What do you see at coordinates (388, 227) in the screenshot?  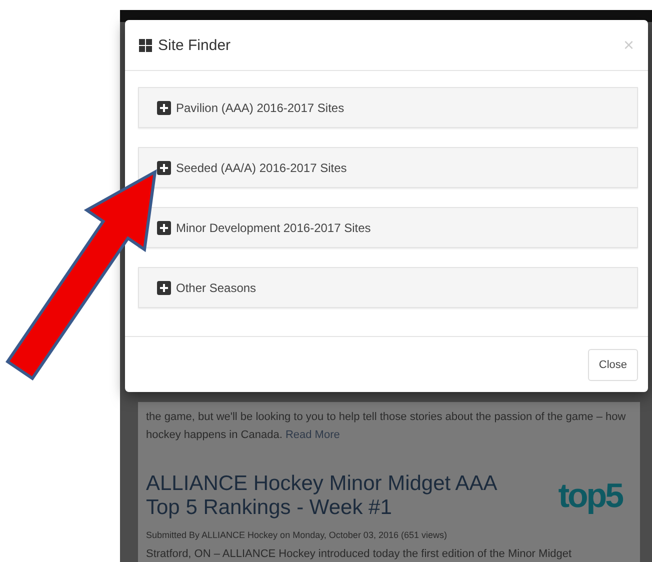 I see `accordion-header: Minor Development 2016-2017 Sites` at bounding box center [388, 227].